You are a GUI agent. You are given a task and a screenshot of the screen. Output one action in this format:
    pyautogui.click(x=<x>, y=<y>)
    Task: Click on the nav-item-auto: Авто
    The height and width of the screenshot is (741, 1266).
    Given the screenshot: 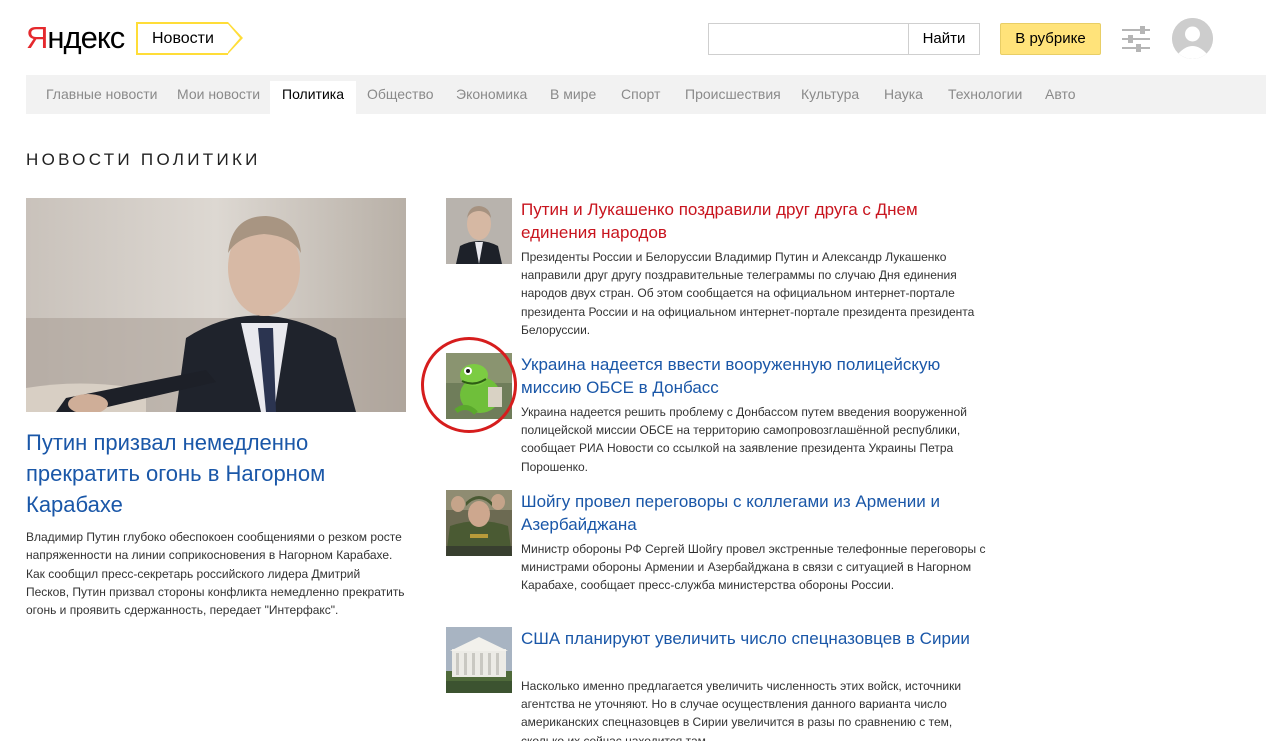 What is the action you would take?
    pyautogui.click(x=1060, y=97)
    